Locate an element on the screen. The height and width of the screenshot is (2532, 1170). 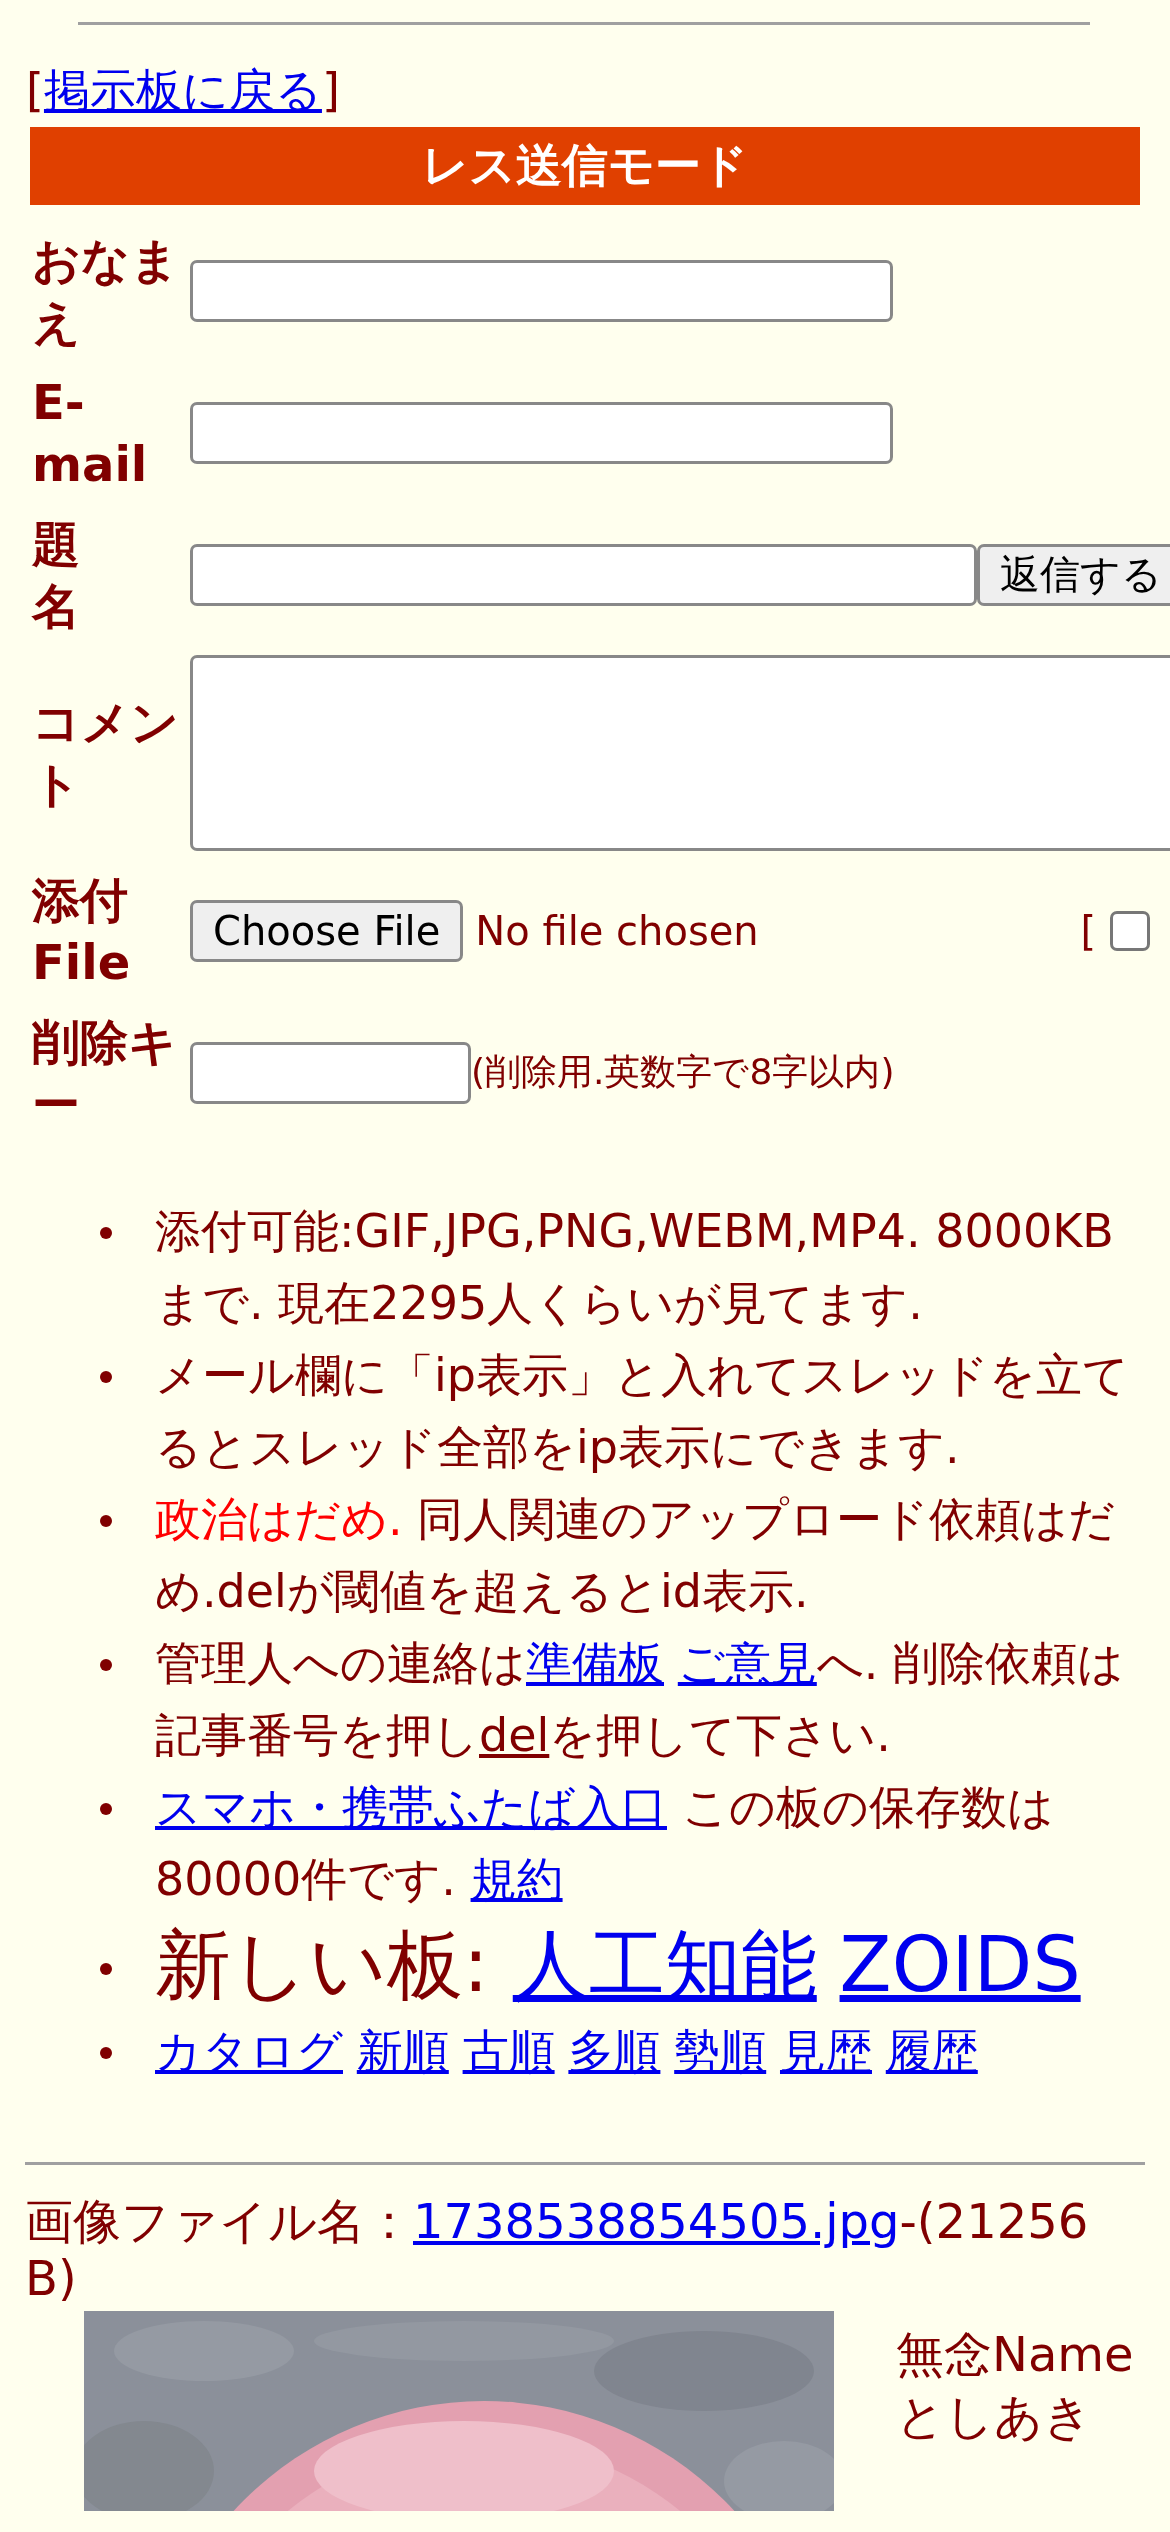
text-link: 準備板 is located at coordinates (595, 1662).